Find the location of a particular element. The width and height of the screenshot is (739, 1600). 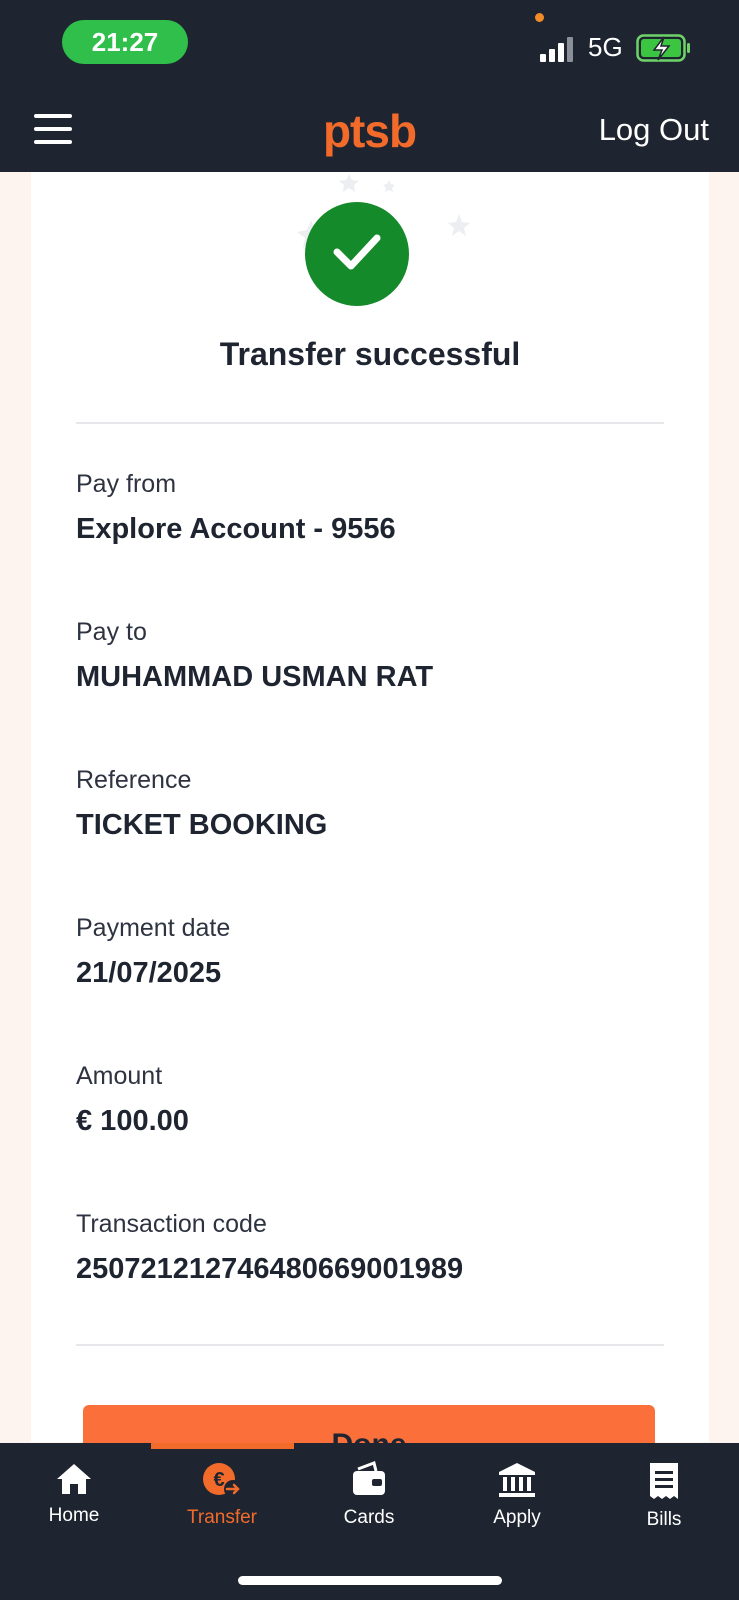

privacy-indicator is located at coordinates (539, 17).